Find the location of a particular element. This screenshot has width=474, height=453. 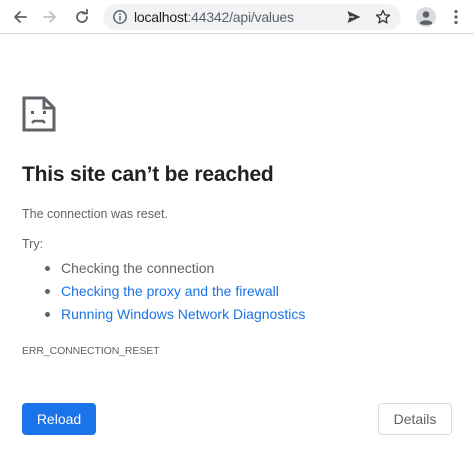

url-path: :44342/api/values is located at coordinates (240, 17).